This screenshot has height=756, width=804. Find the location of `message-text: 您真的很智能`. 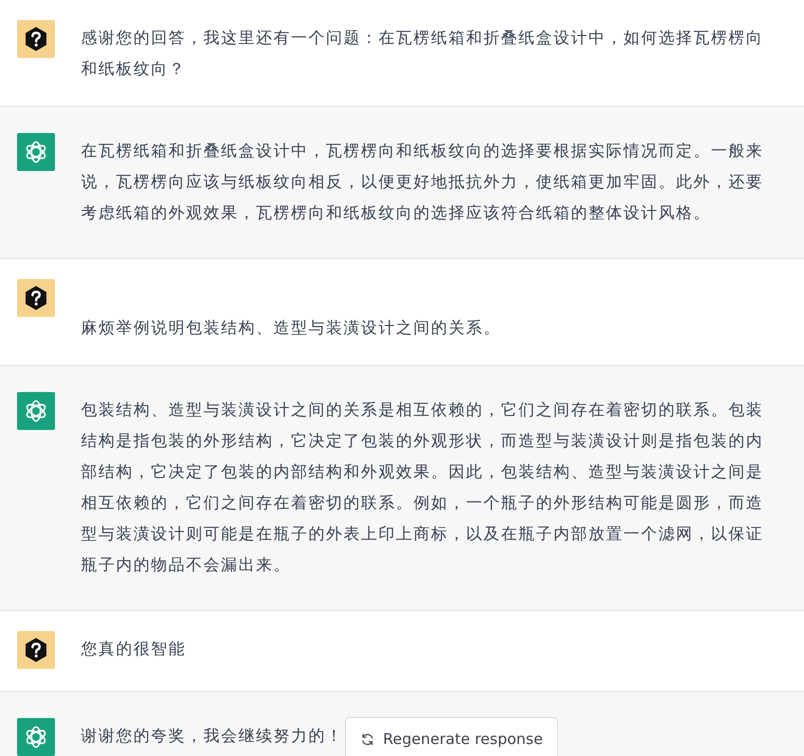

message-text: 您真的很智能 is located at coordinates (133, 648).